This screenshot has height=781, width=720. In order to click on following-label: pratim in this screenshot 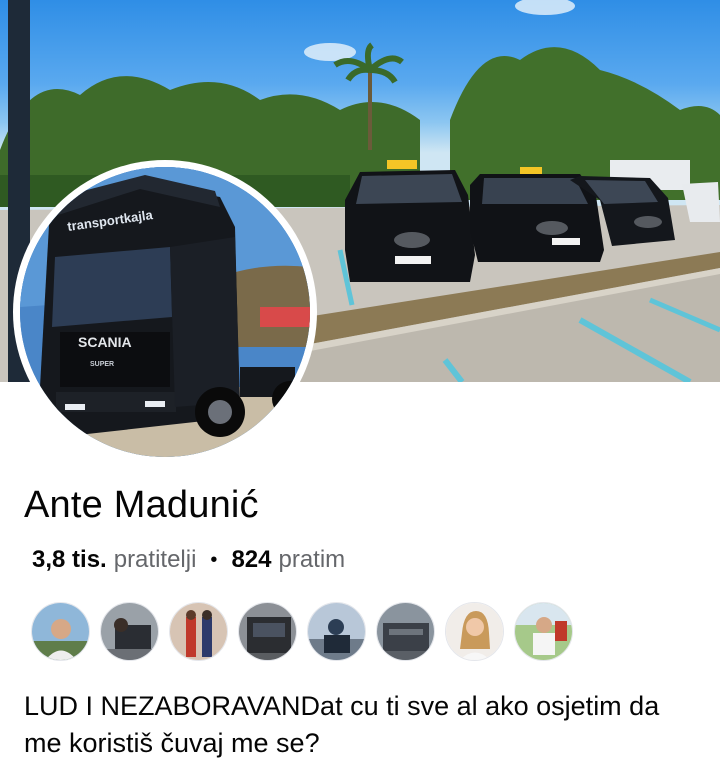, I will do `click(312, 559)`.